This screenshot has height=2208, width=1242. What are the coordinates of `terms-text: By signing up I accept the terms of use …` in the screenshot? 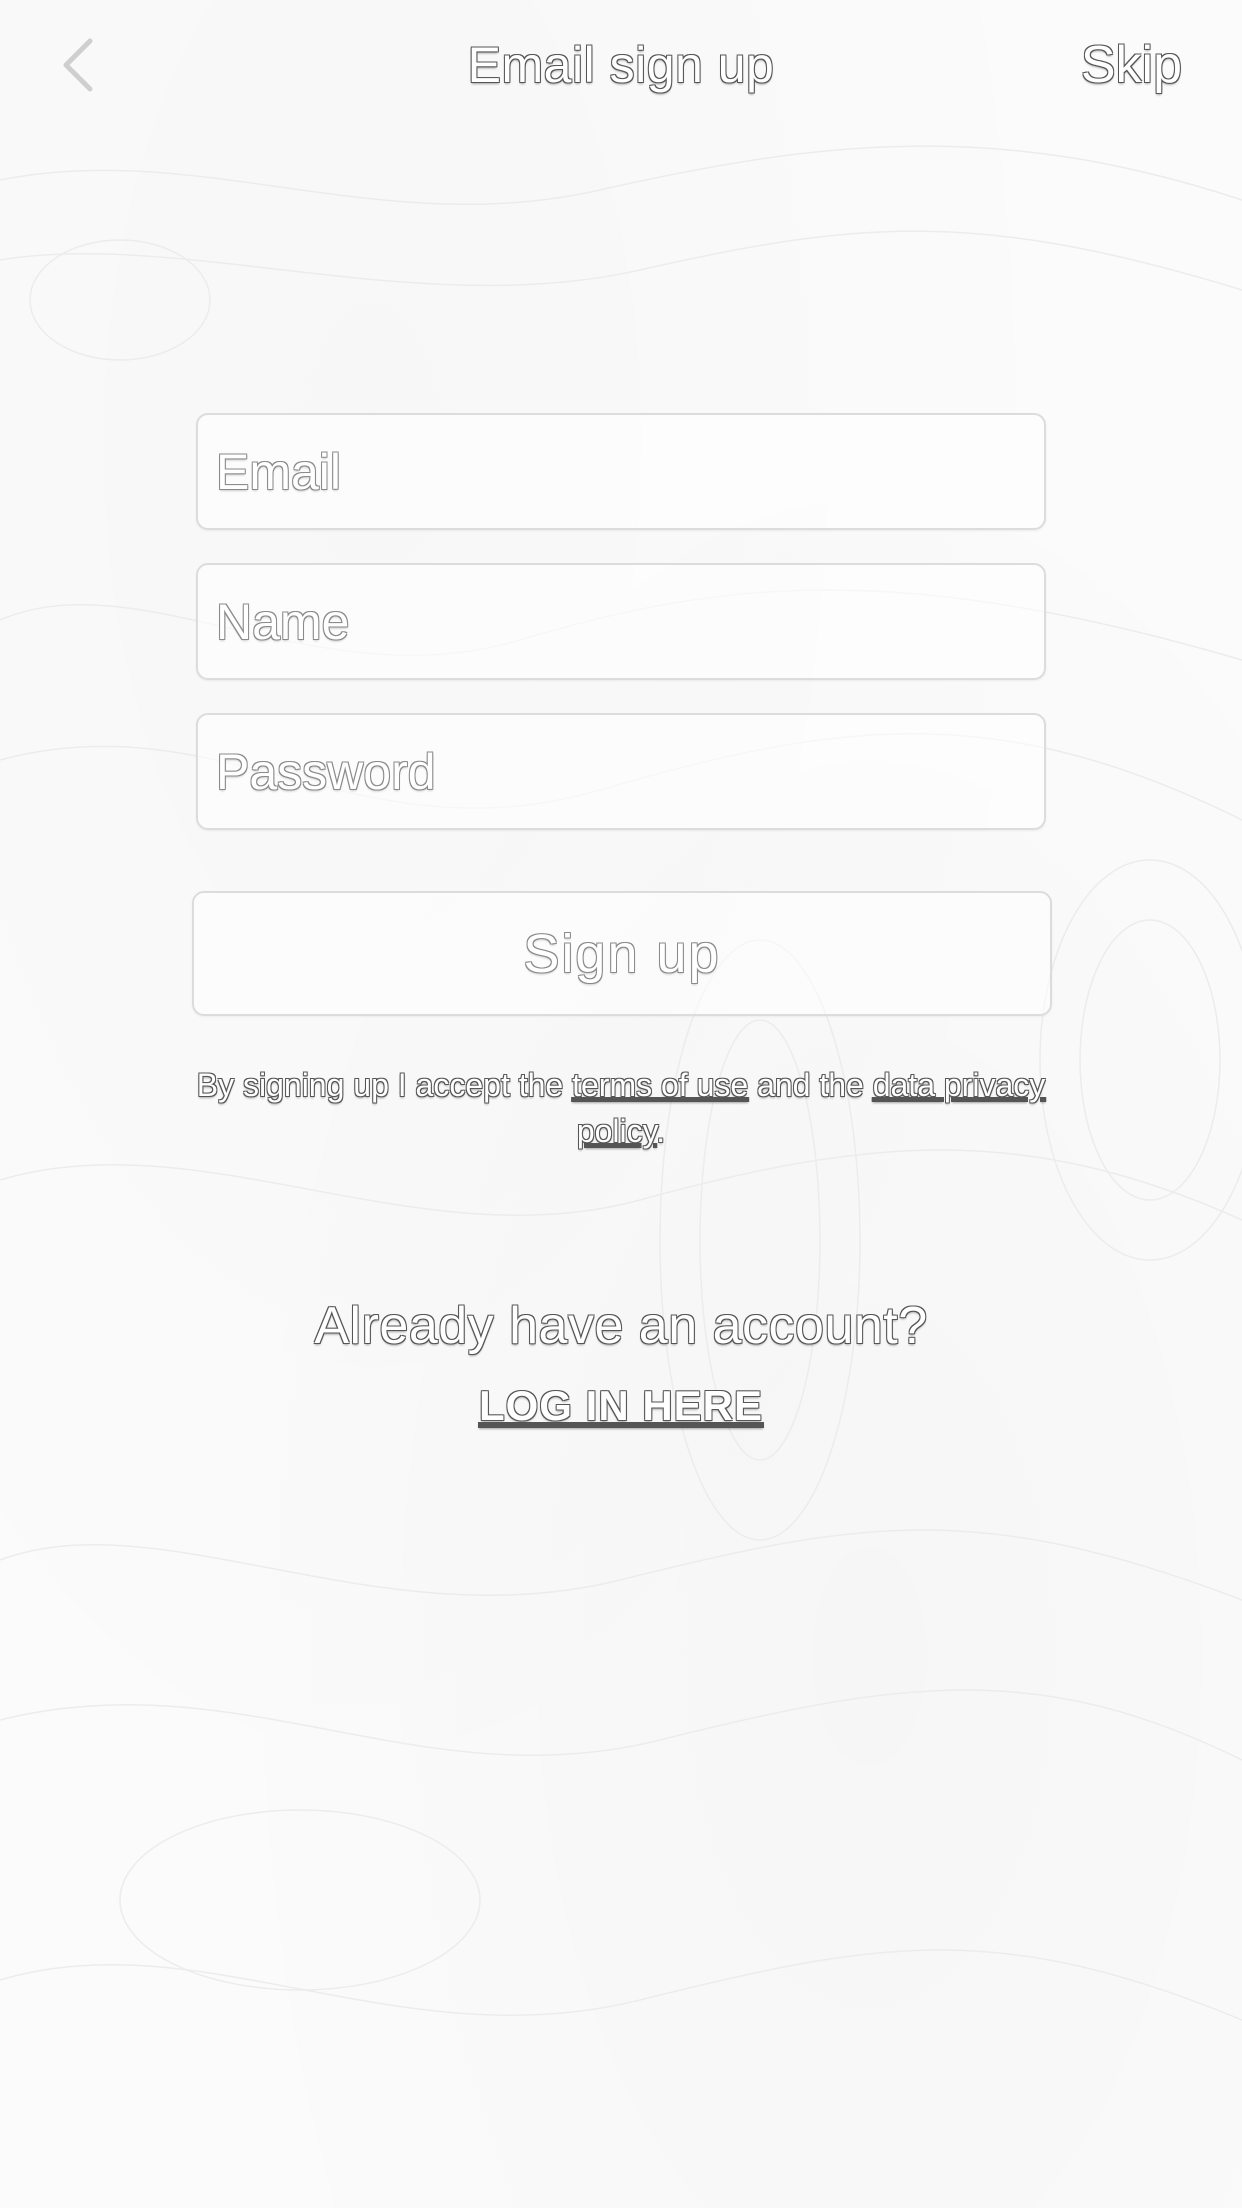 It's located at (621, 1108).